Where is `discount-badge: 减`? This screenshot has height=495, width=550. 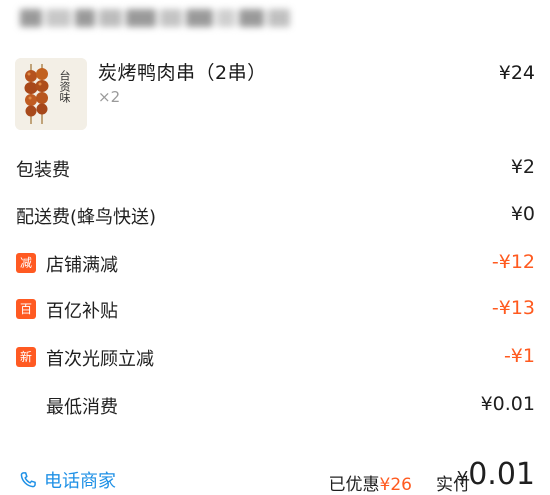 discount-badge: 减 is located at coordinates (26, 263).